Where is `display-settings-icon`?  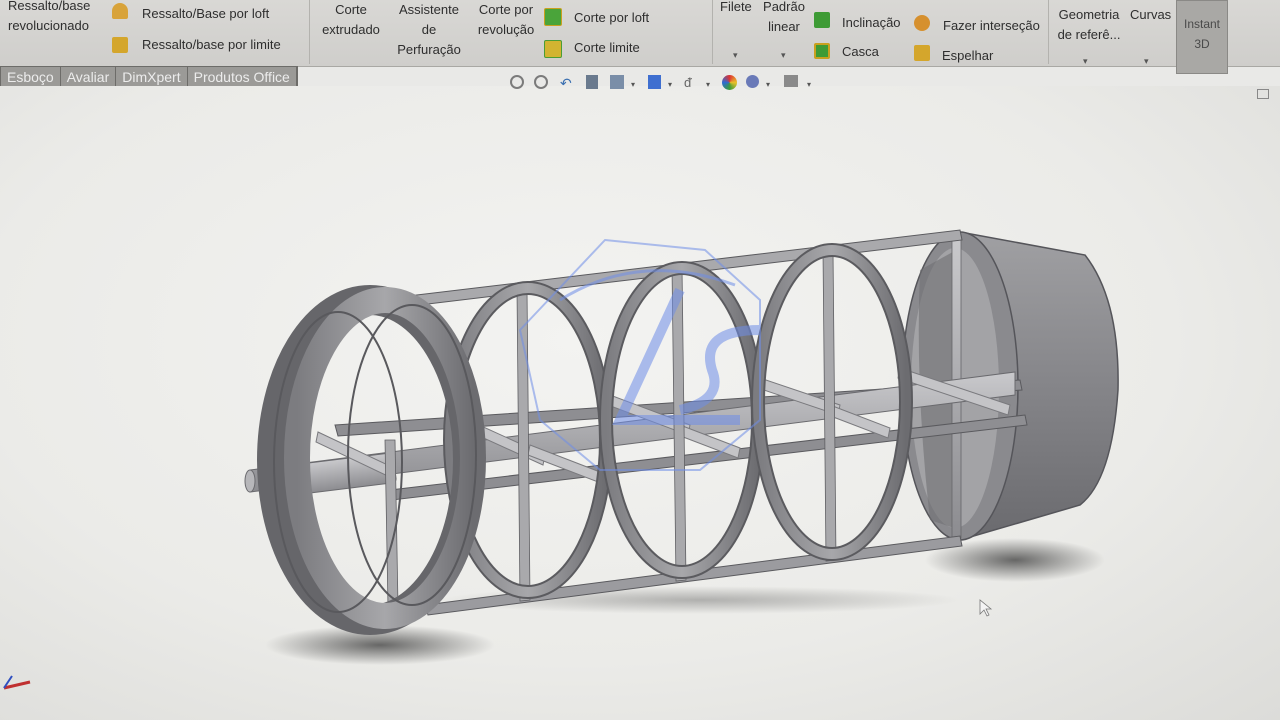
display-settings-icon is located at coordinates (791, 81).